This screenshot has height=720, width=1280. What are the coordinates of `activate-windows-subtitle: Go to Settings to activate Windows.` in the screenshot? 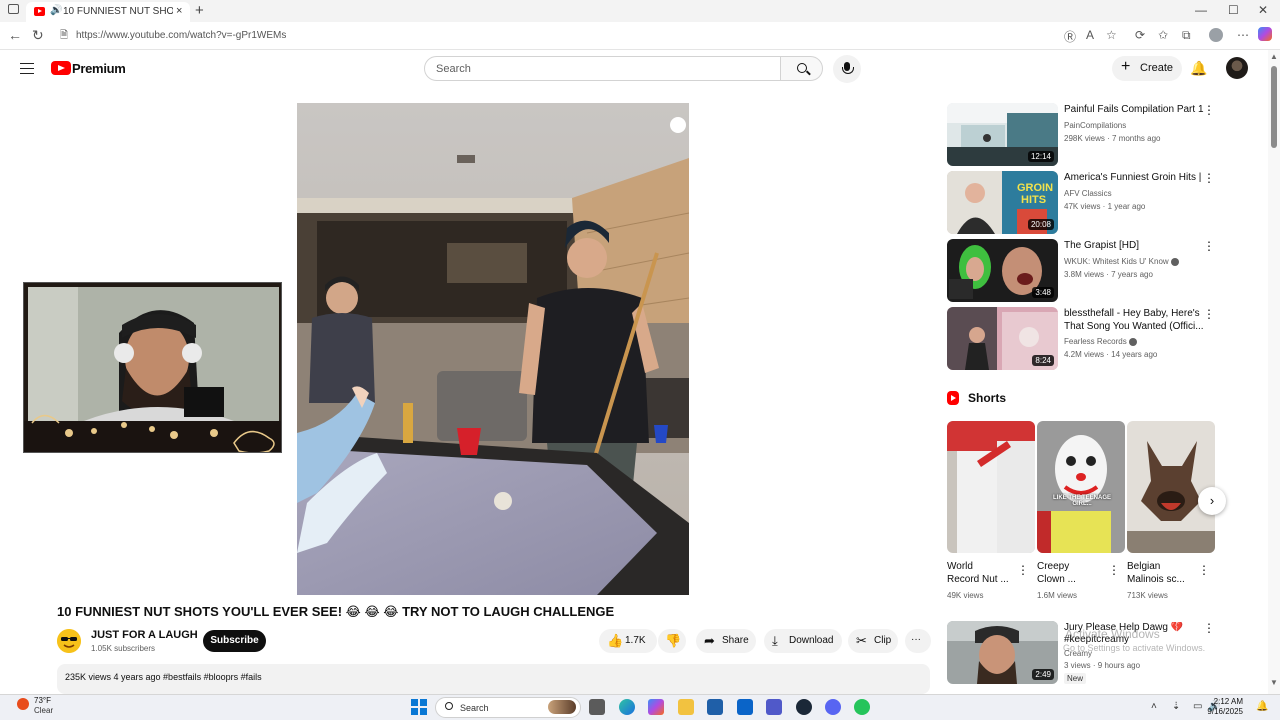 It's located at (1134, 648).